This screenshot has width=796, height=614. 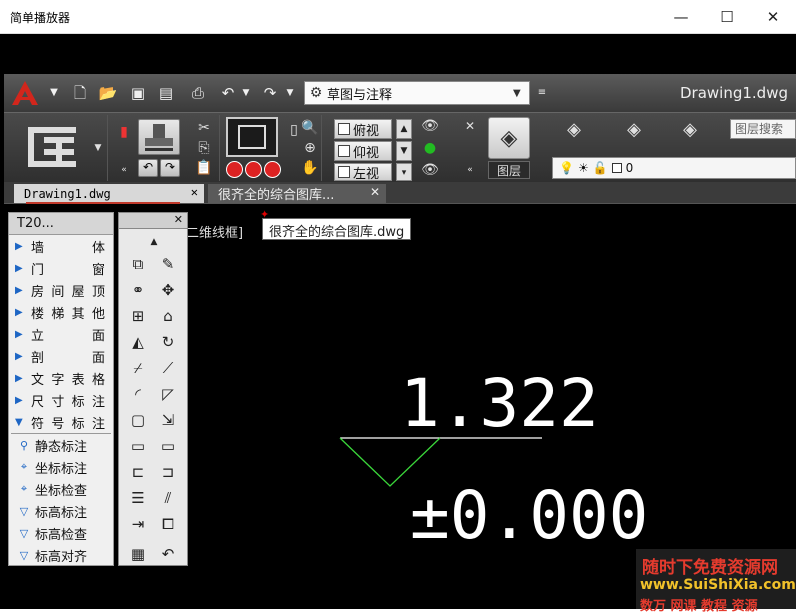 What do you see at coordinates (168, 342) in the screenshot?
I see `rotate-icon: ↻` at bounding box center [168, 342].